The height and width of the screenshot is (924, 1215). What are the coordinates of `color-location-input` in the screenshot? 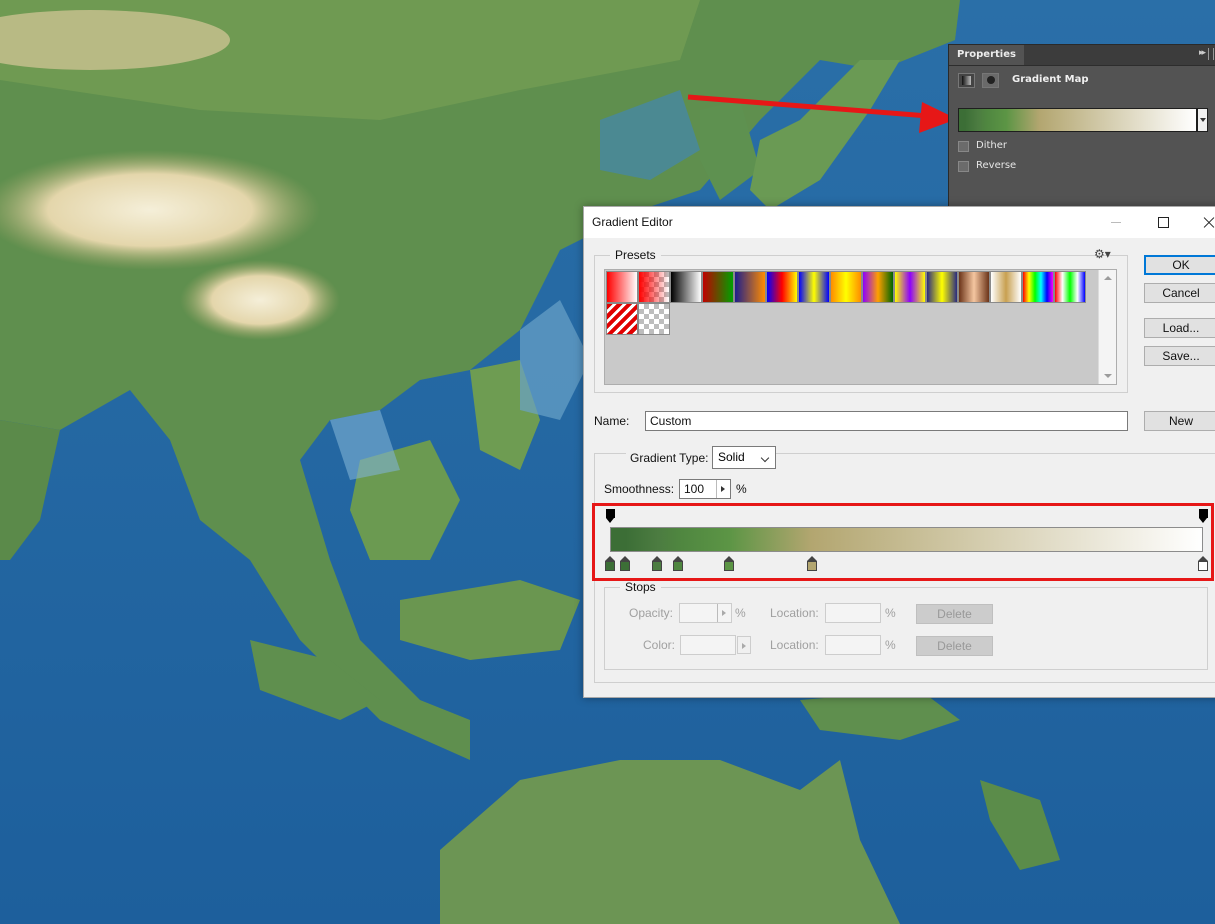 It's located at (853, 645).